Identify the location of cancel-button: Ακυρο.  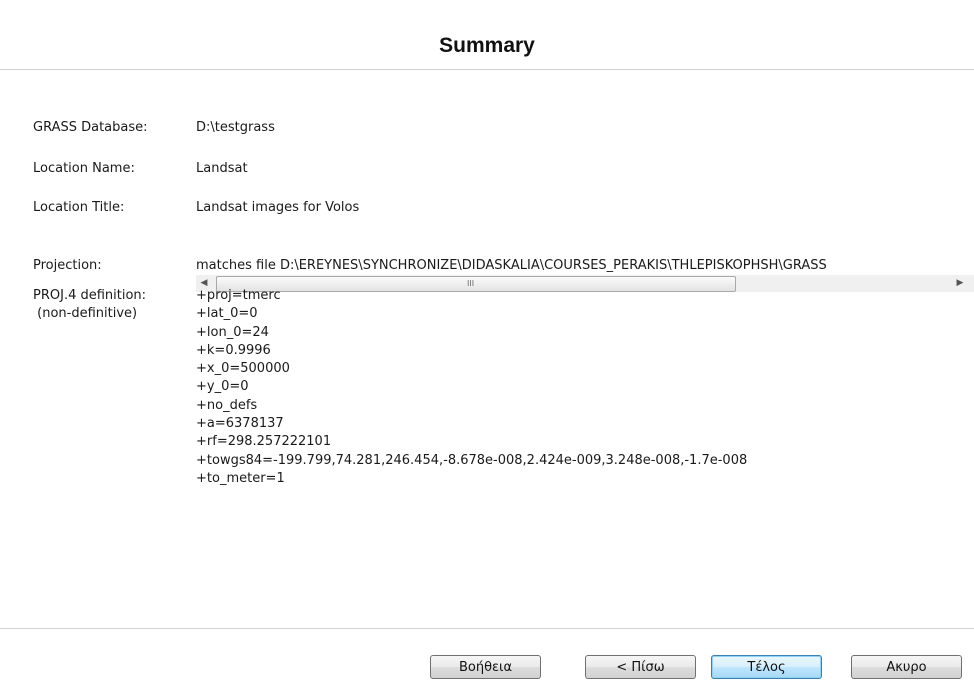
(906, 667).